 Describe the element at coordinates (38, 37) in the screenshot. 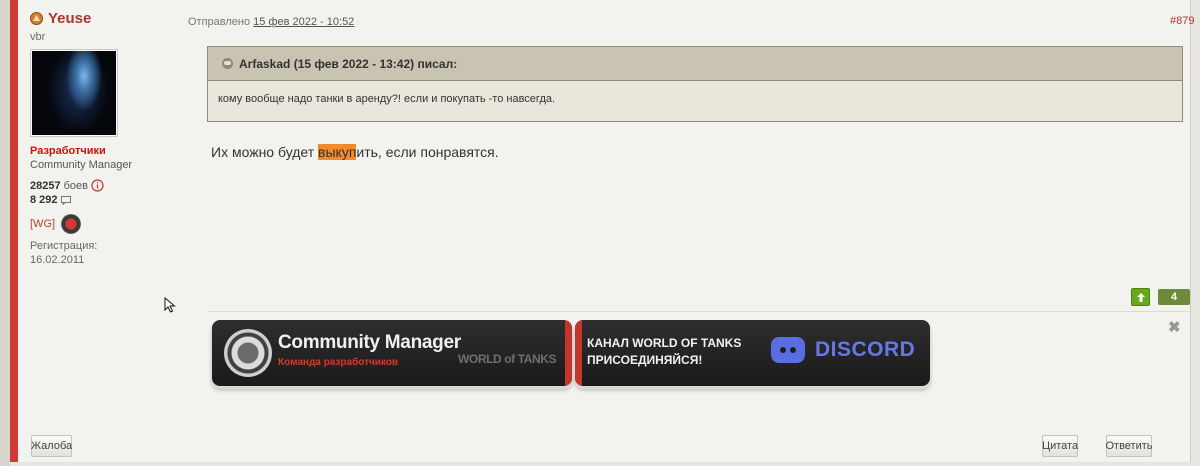

I see `author-subtitle: vbr` at that location.